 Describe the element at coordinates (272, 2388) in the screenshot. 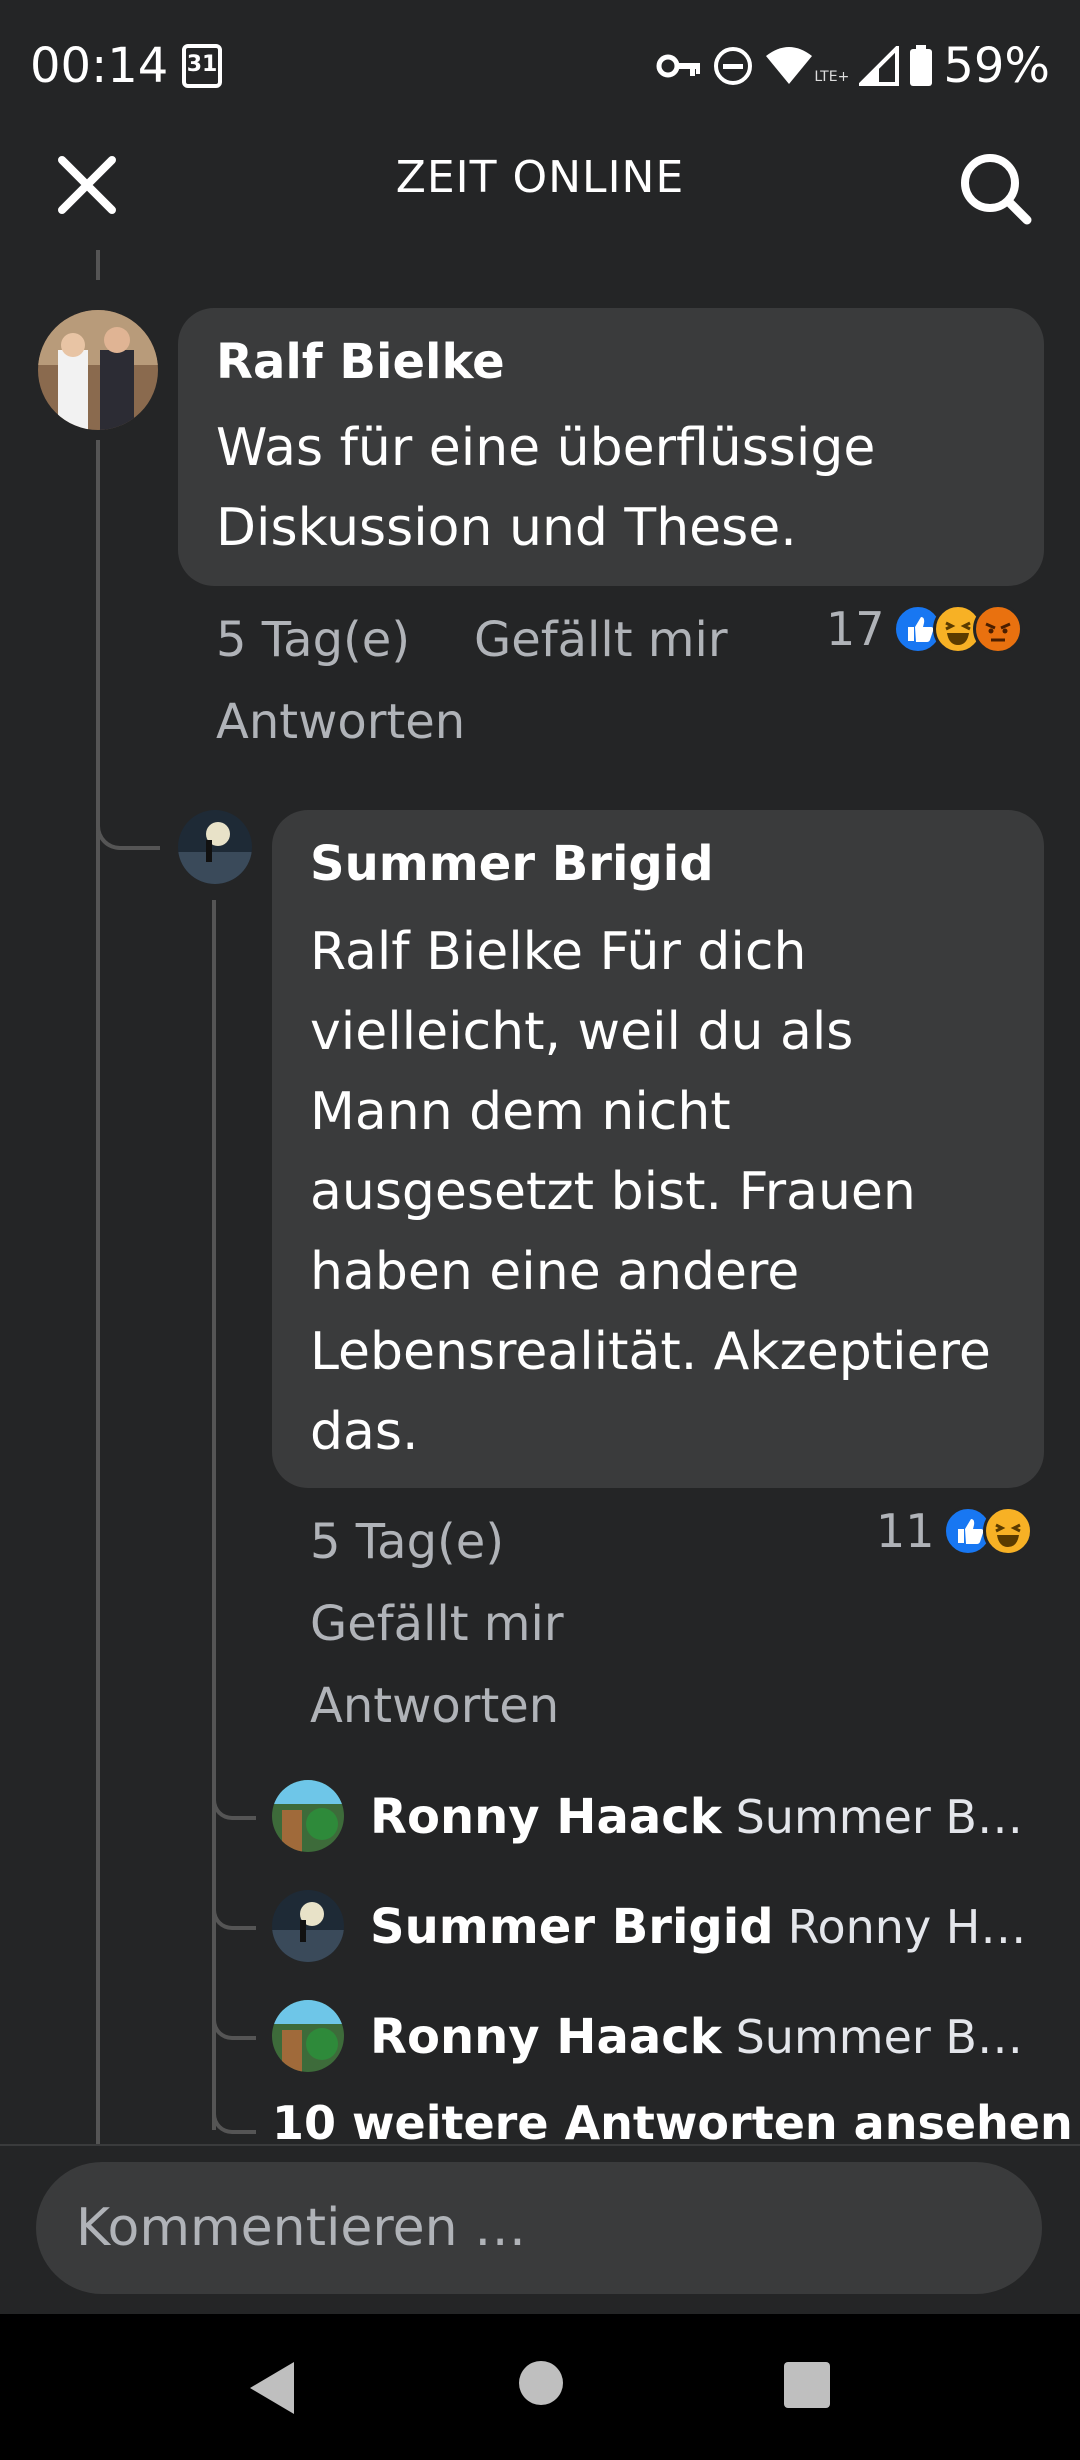

I see `back-icon` at that location.